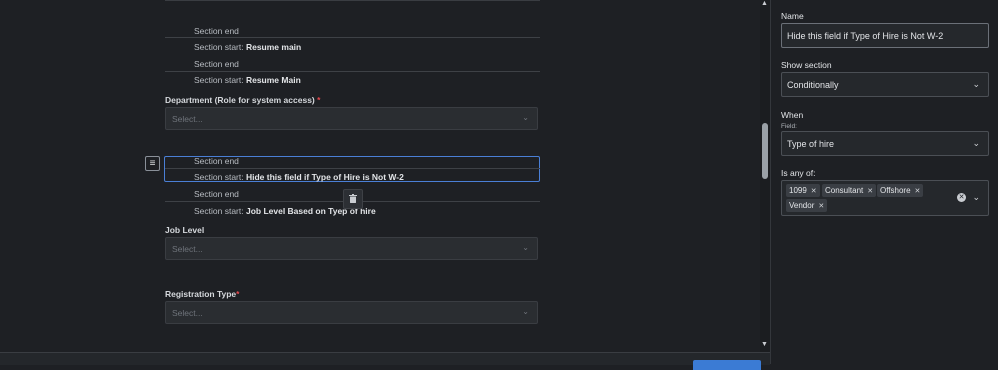 Image resolution: width=998 pixels, height=370 pixels. Describe the element at coordinates (353, 199) in the screenshot. I see `trash-icon` at that location.